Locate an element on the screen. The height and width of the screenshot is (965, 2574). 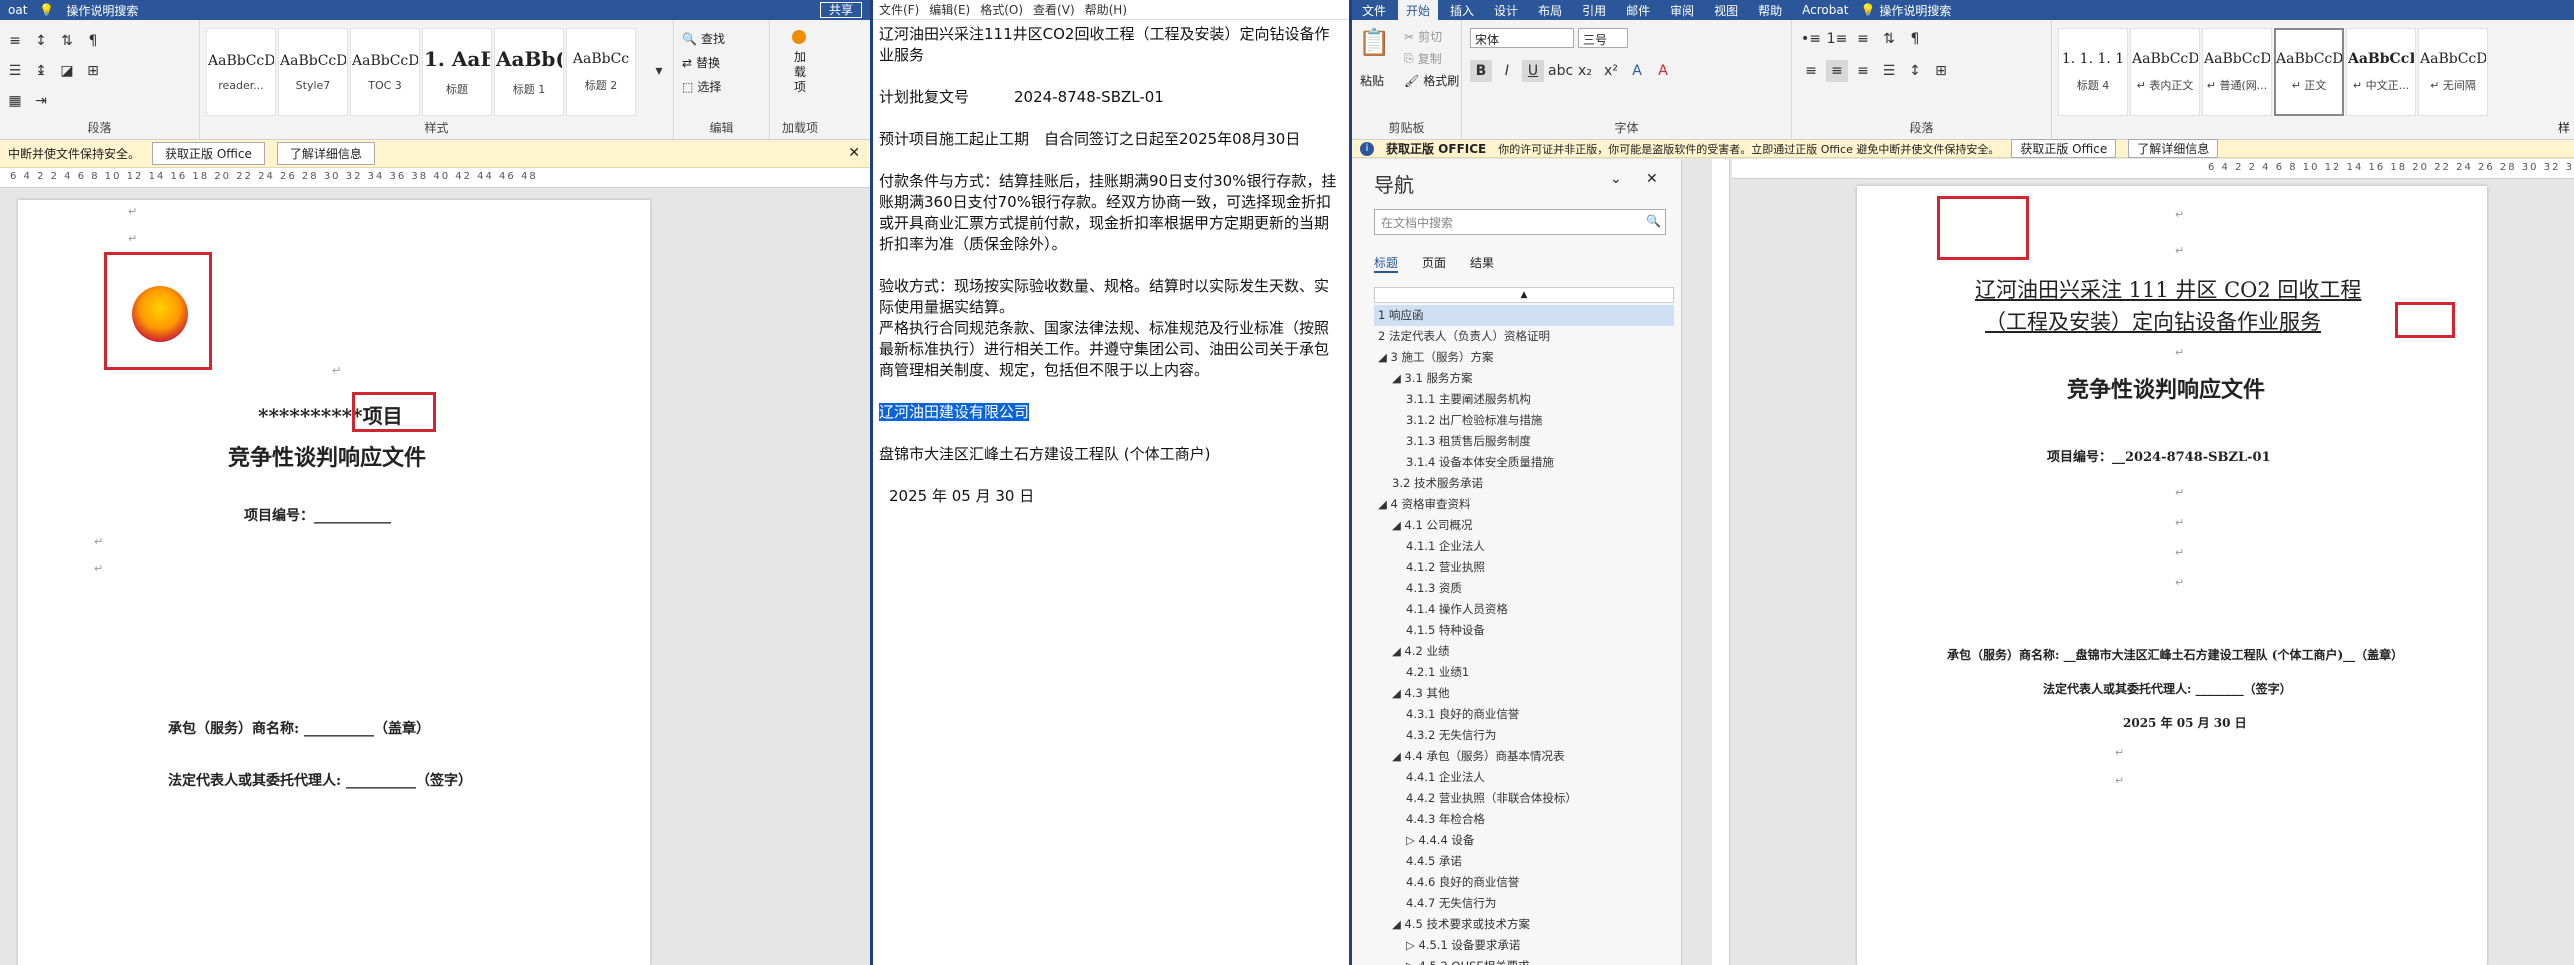
styles-more-icon: ▾ is located at coordinates (659, 71).